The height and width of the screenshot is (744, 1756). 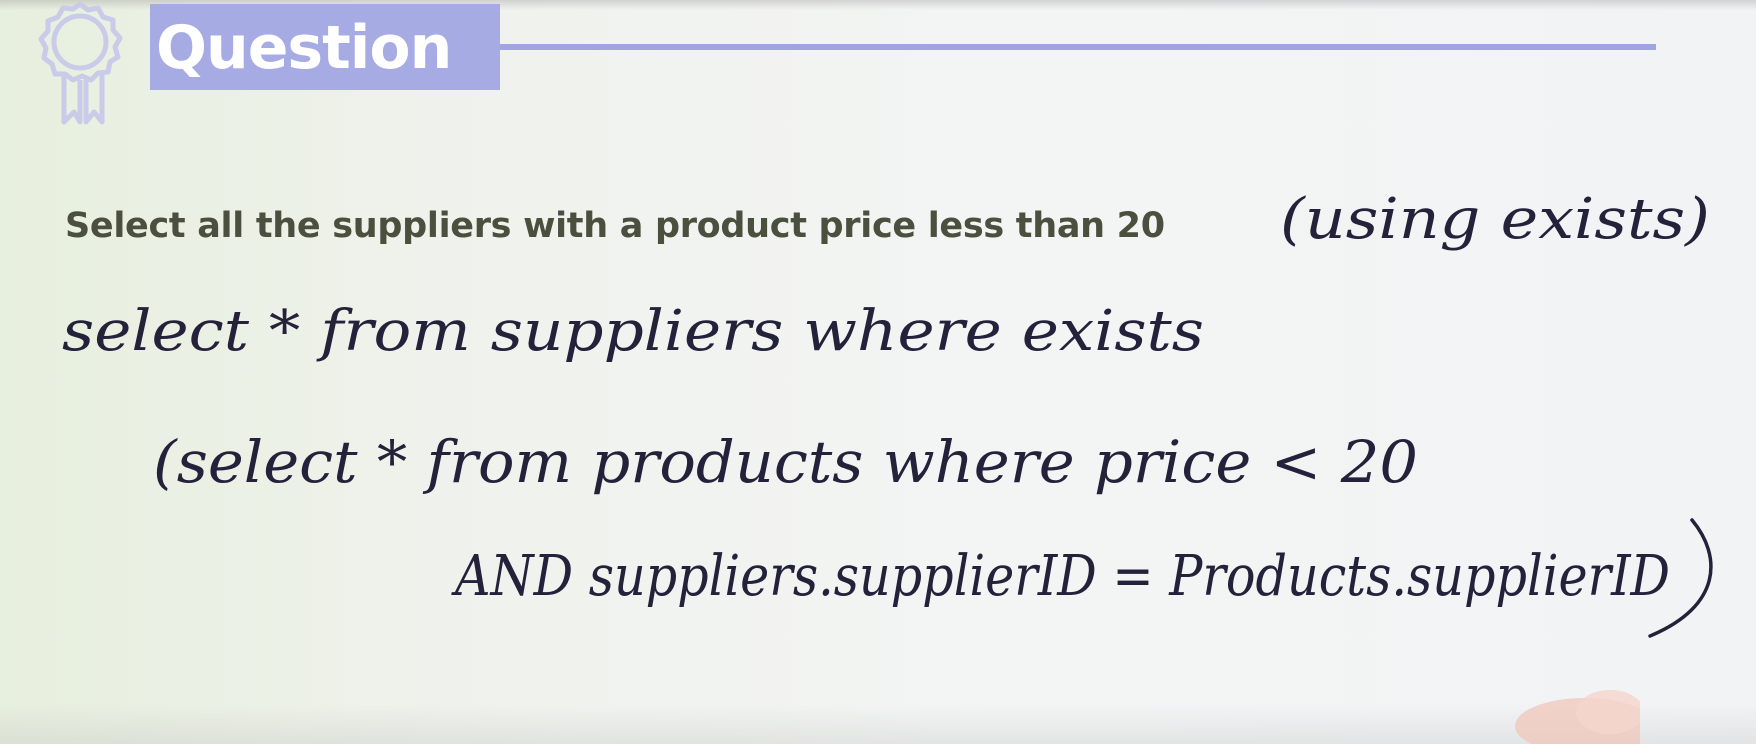 I want to click on handwritten-line-1: select * from suppliers where exists, so click(x=633, y=331).